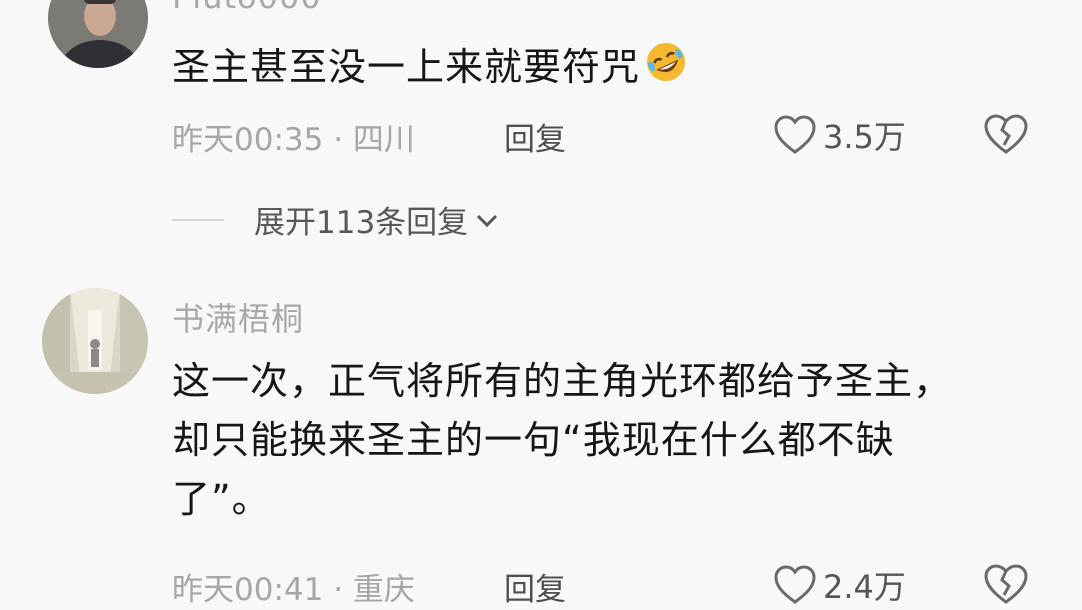  Describe the element at coordinates (247, 8) in the screenshot. I see `username: Pluto000` at that location.